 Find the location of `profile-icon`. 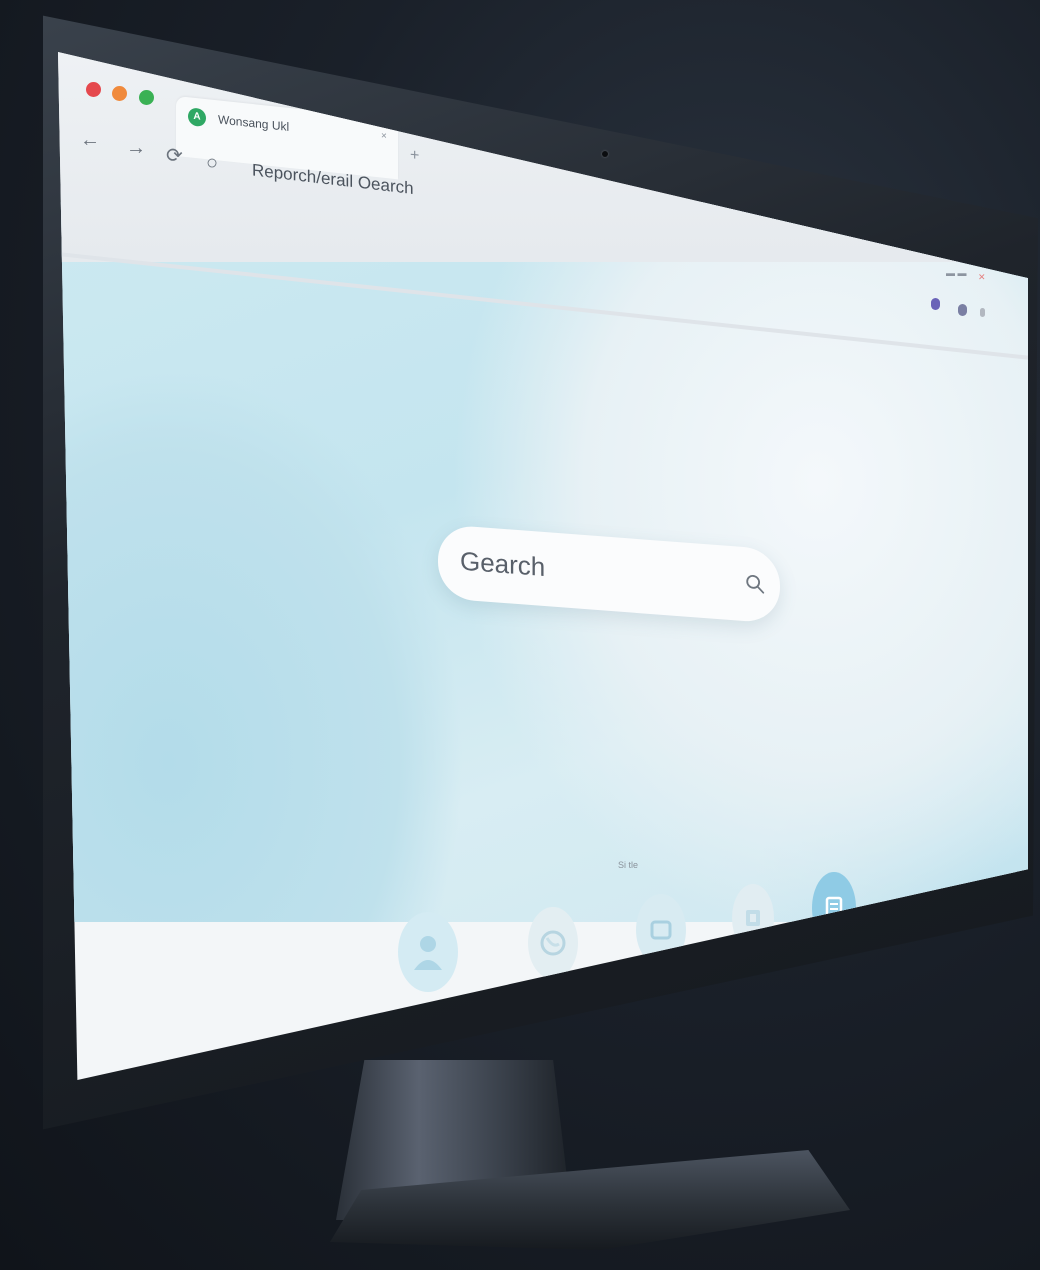

profile-icon is located at coordinates (962, 310).